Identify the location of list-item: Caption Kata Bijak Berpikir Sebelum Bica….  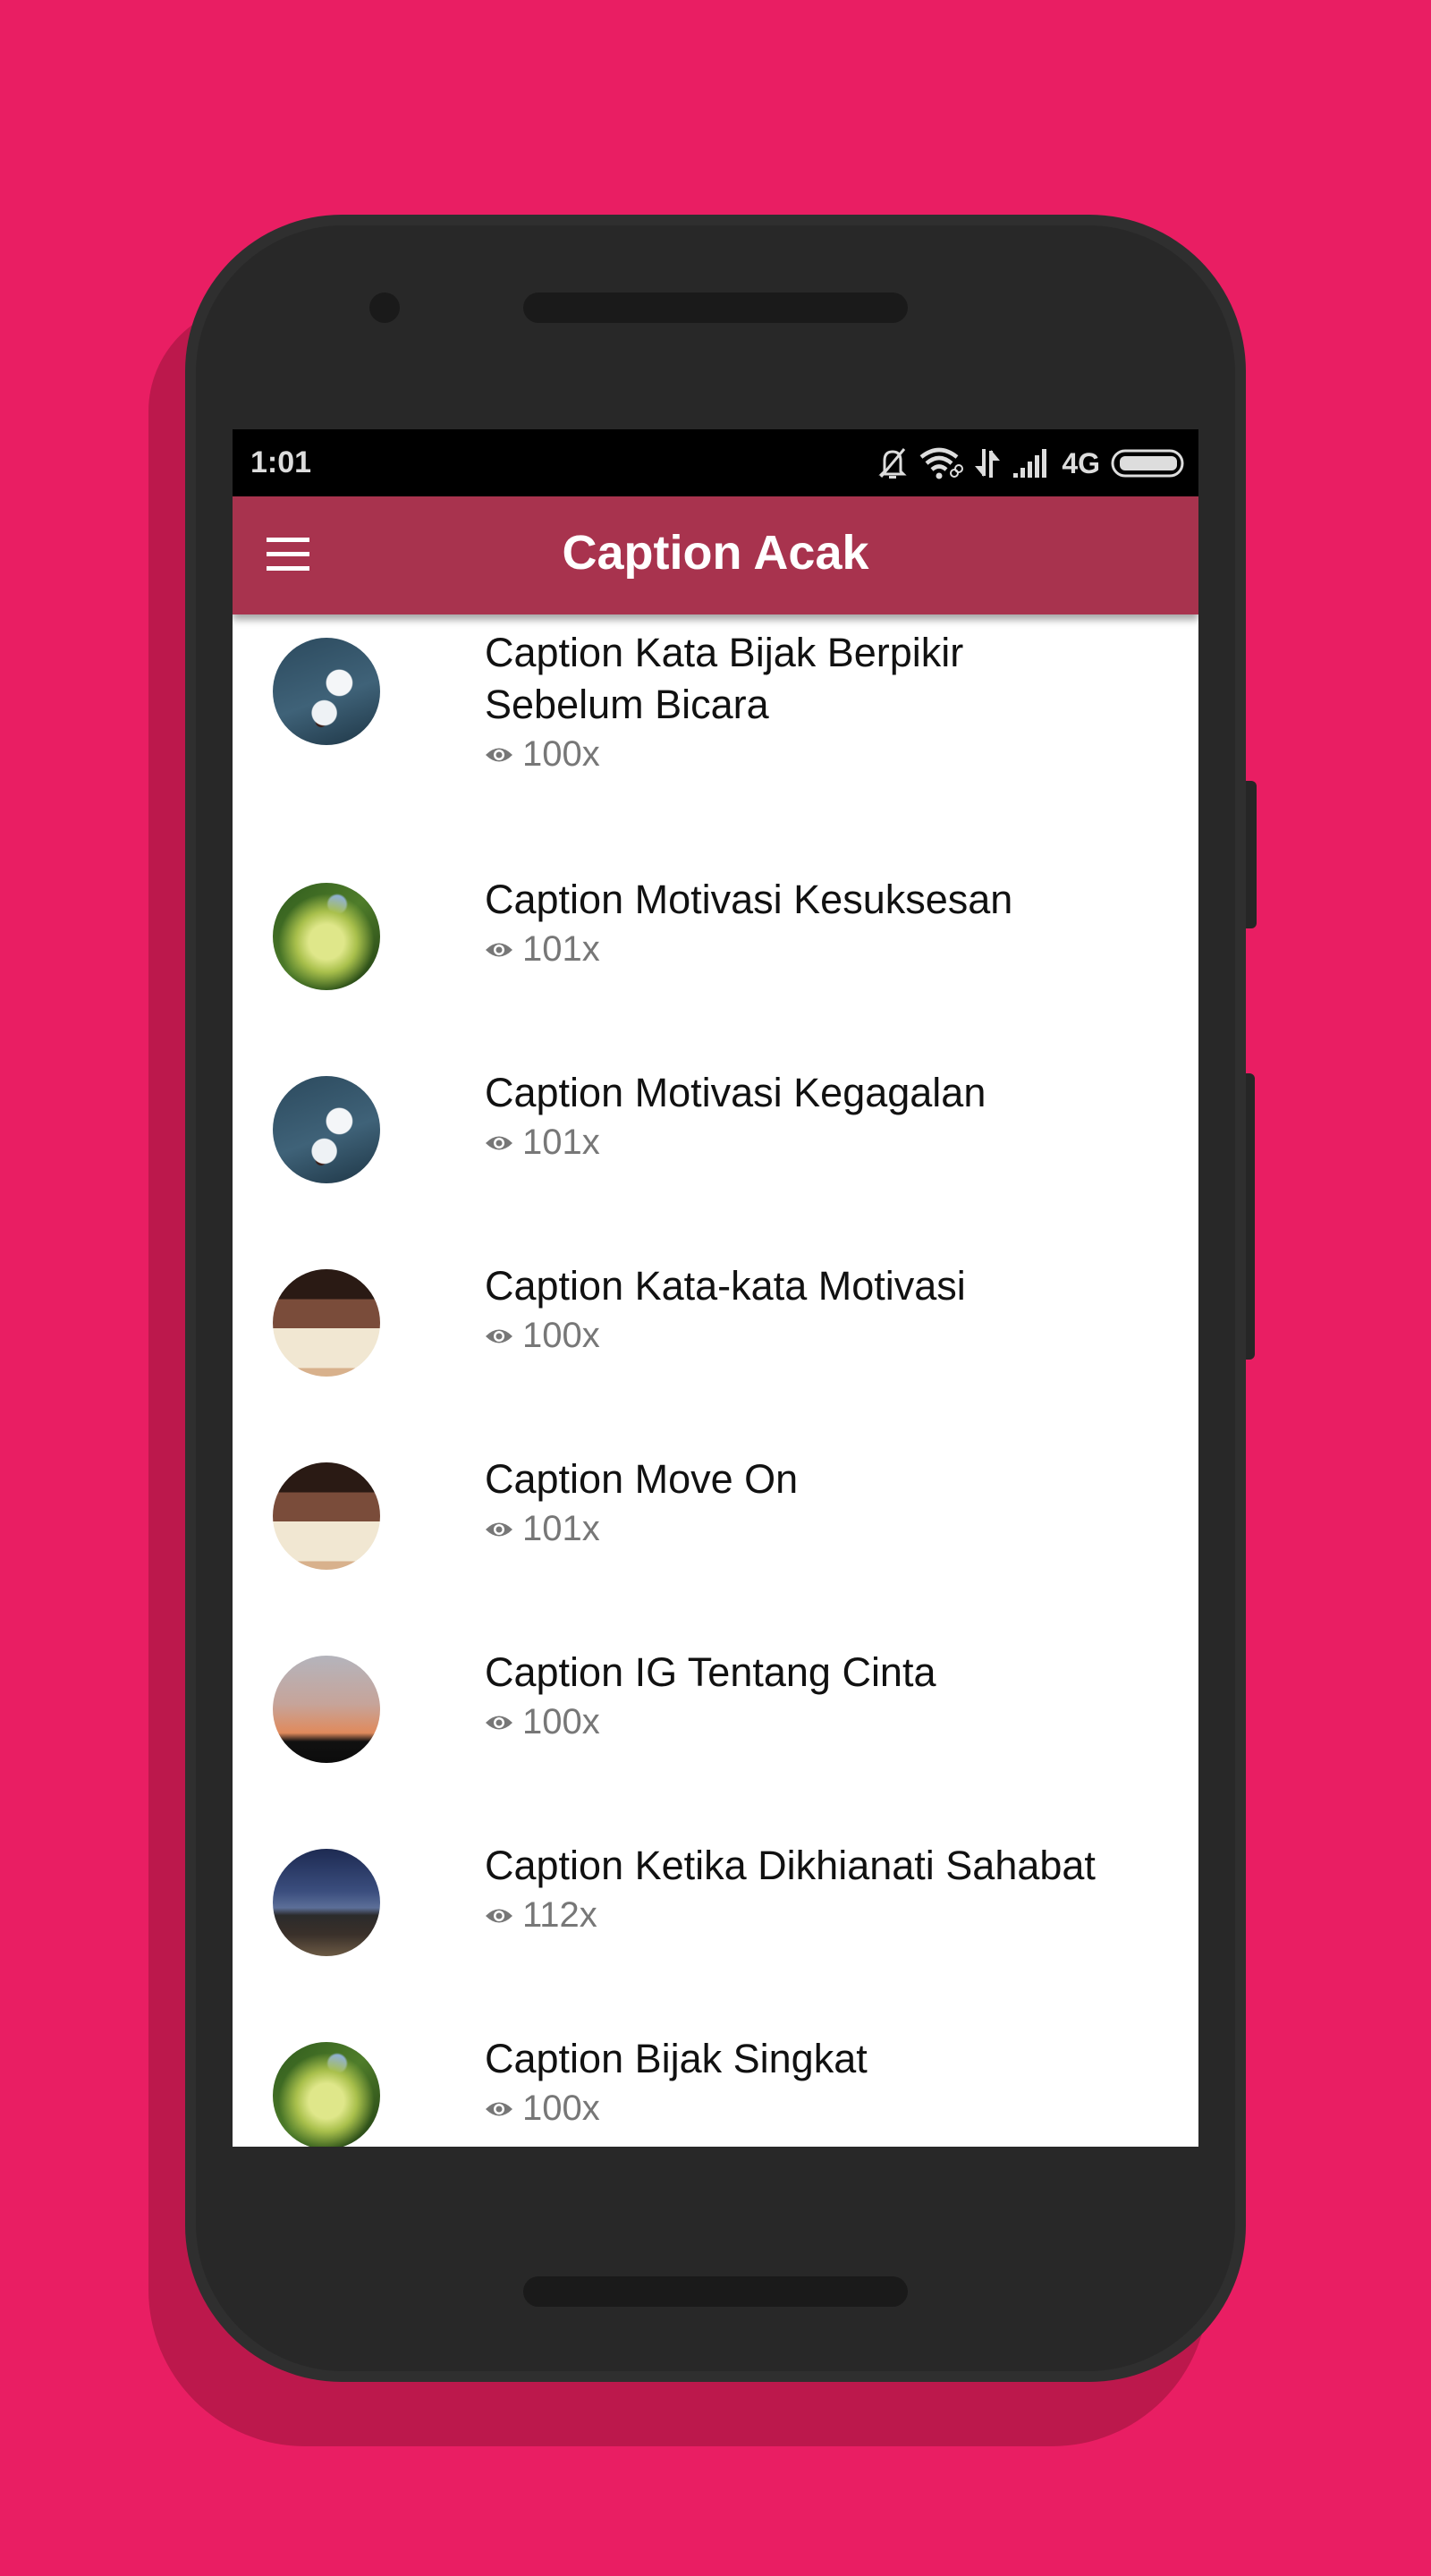
(716, 735).